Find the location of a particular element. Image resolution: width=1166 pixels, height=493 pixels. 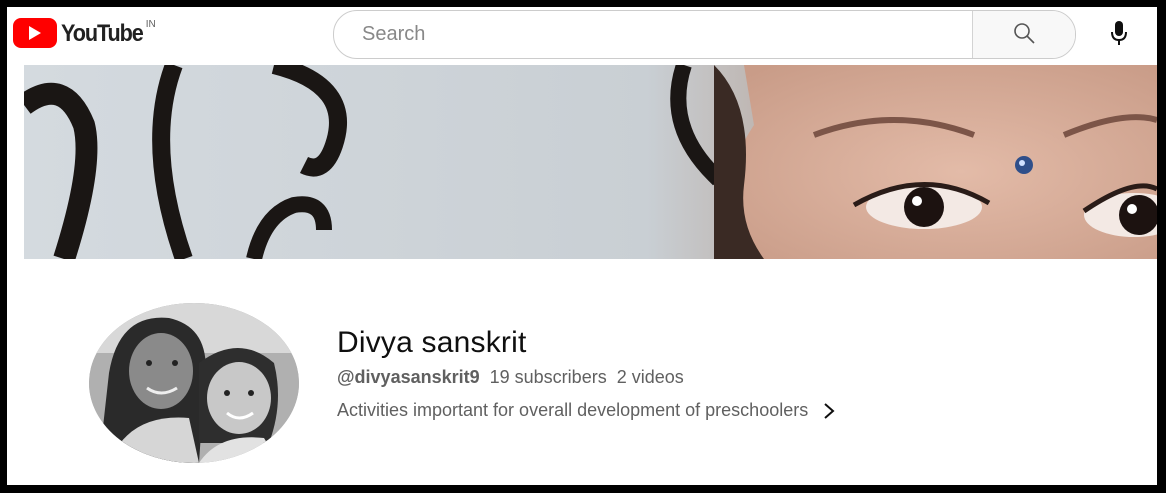

channel-handle: @divyasanskrit9 is located at coordinates (408, 377).